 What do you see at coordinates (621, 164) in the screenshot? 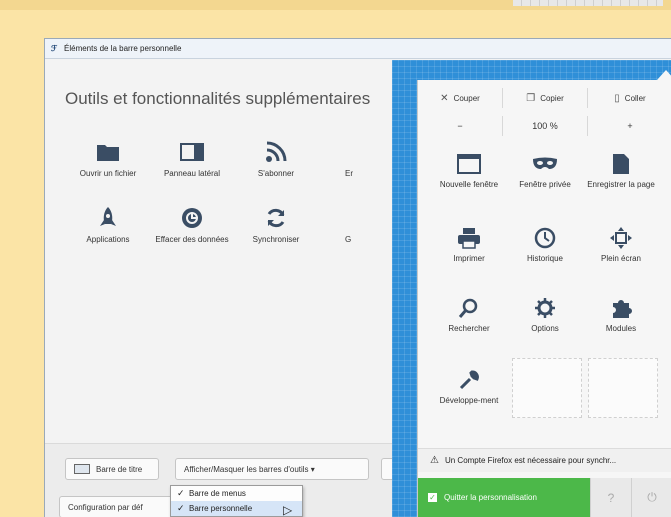
I see `page-icon` at bounding box center [621, 164].